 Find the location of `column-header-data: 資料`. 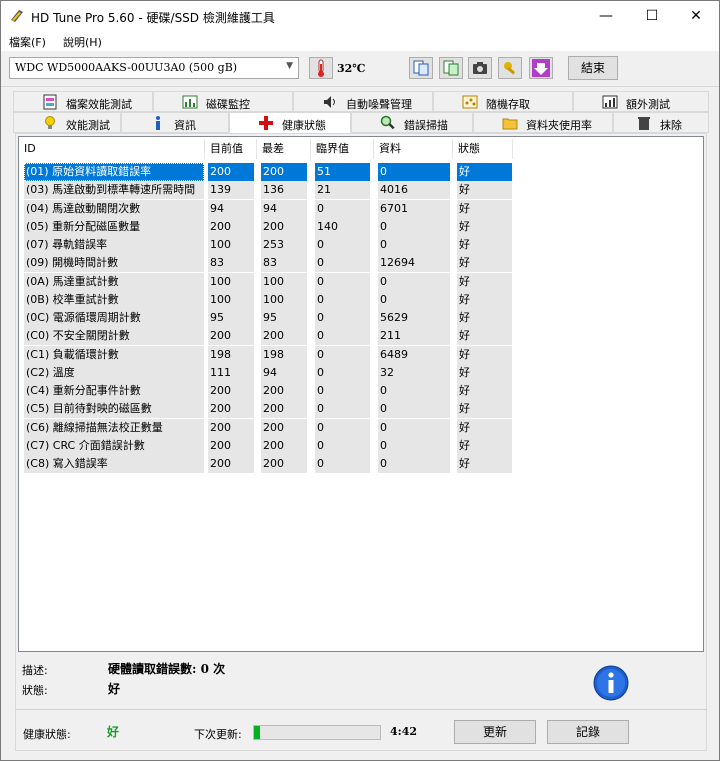

column-header-data: 資料 is located at coordinates (413, 149).